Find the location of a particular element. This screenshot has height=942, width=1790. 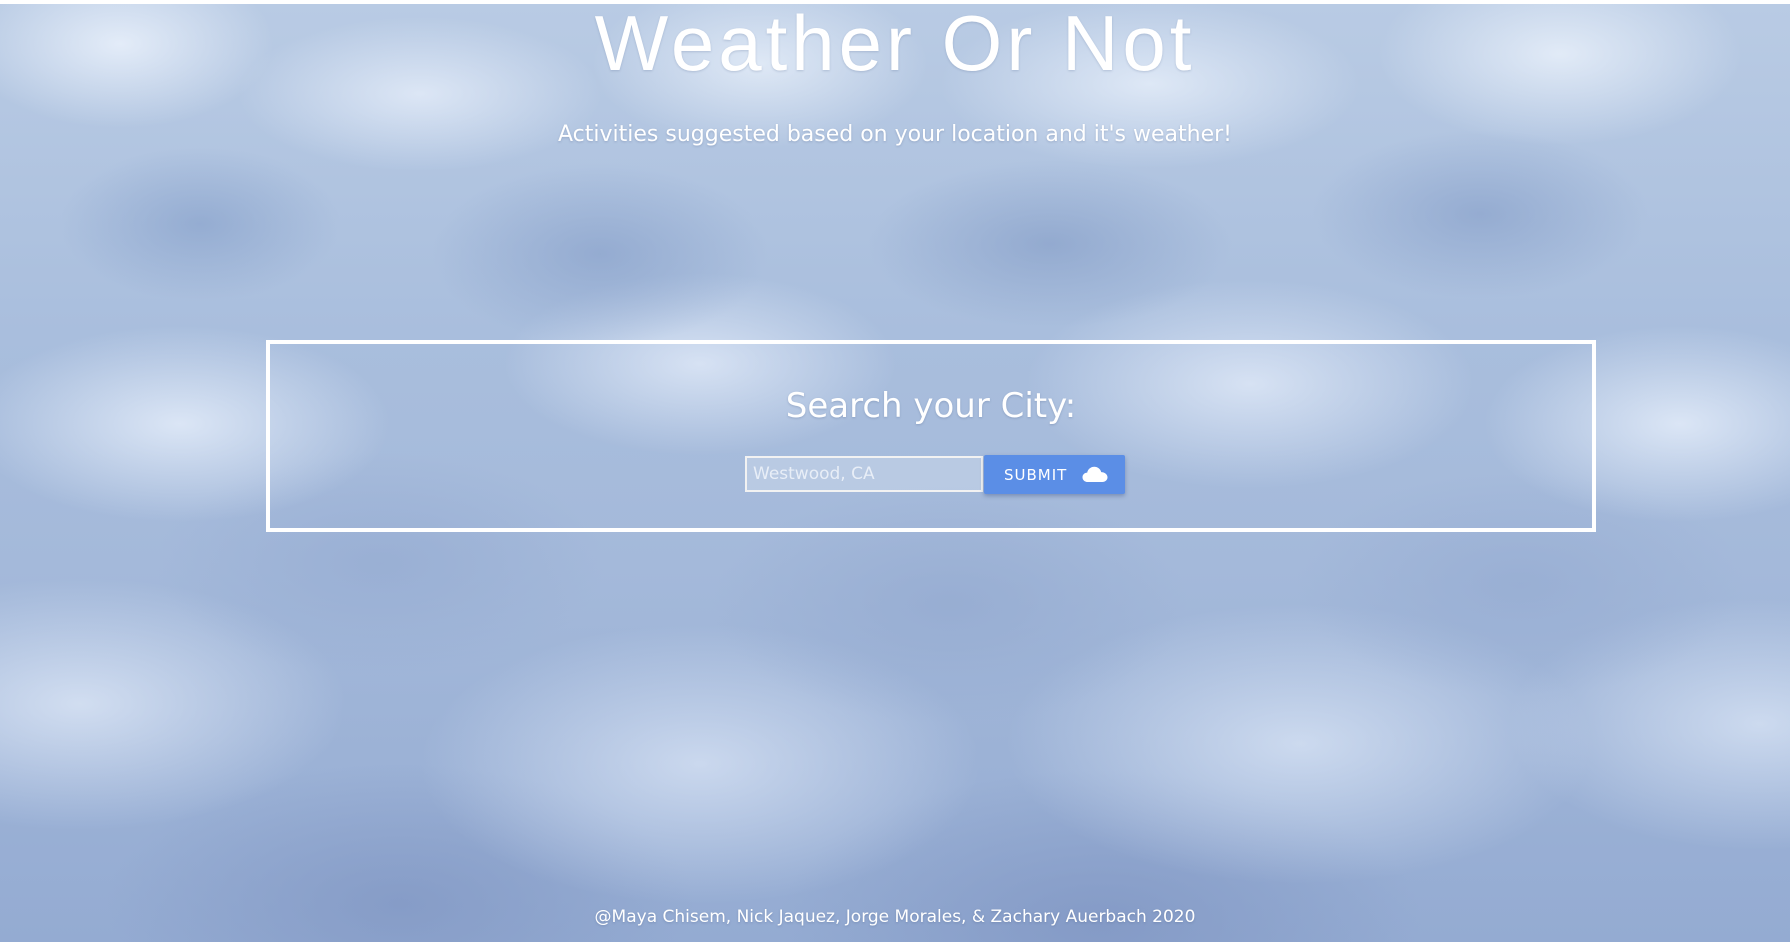

submit-button-label: SUBMIT is located at coordinates (1036, 475).